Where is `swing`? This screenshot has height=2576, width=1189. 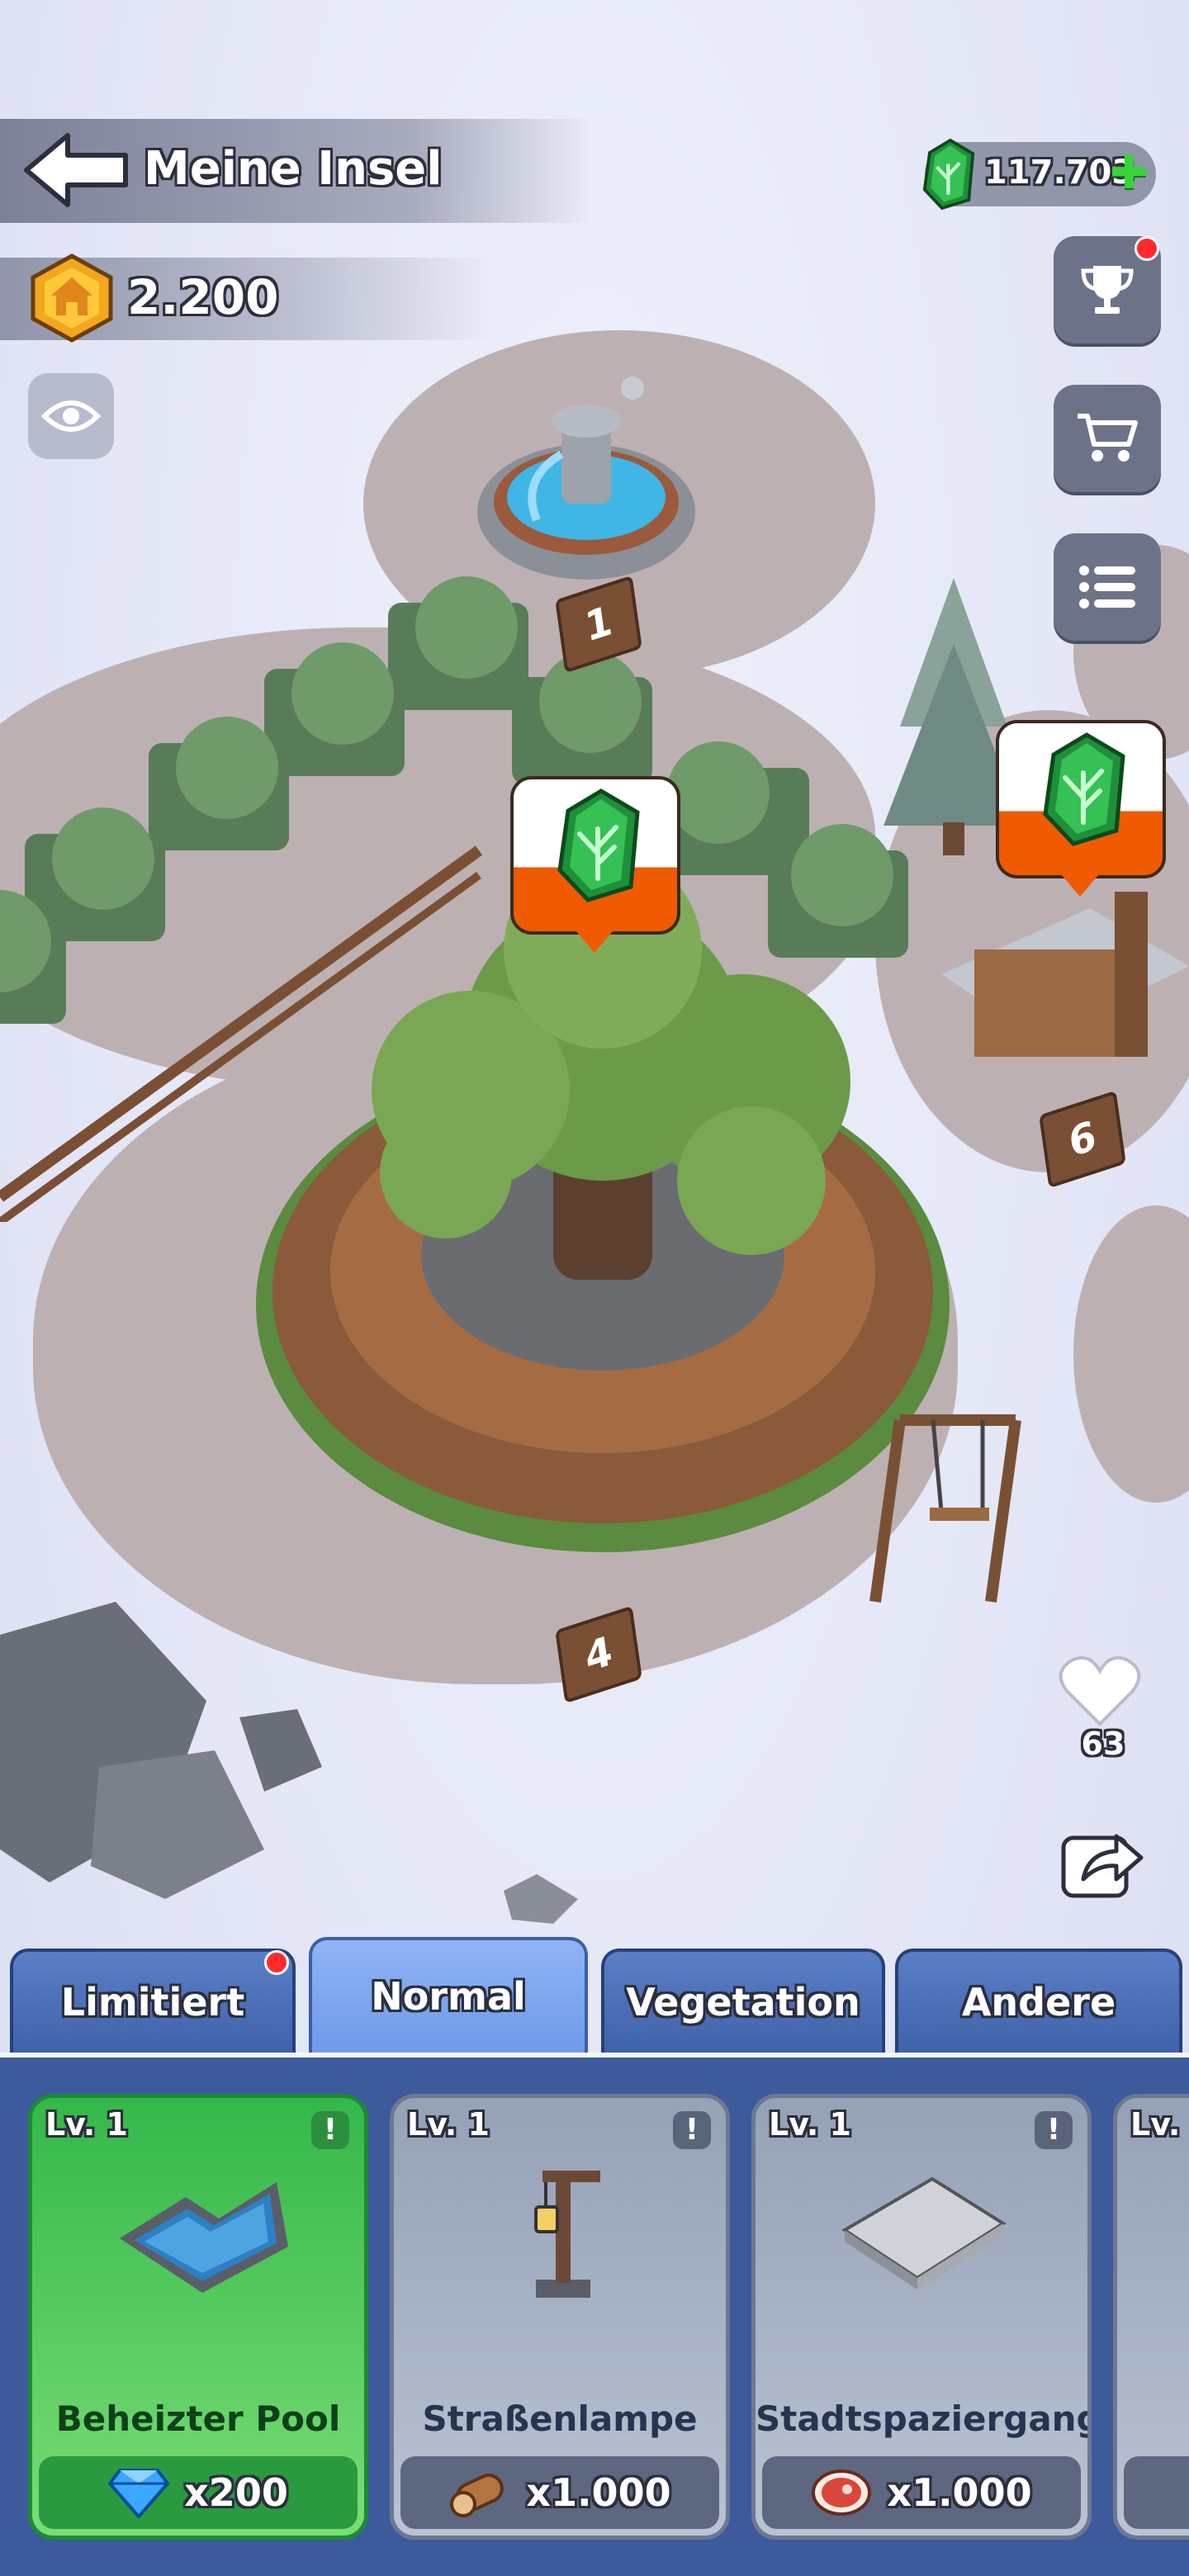
swing is located at coordinates (958, 1507).